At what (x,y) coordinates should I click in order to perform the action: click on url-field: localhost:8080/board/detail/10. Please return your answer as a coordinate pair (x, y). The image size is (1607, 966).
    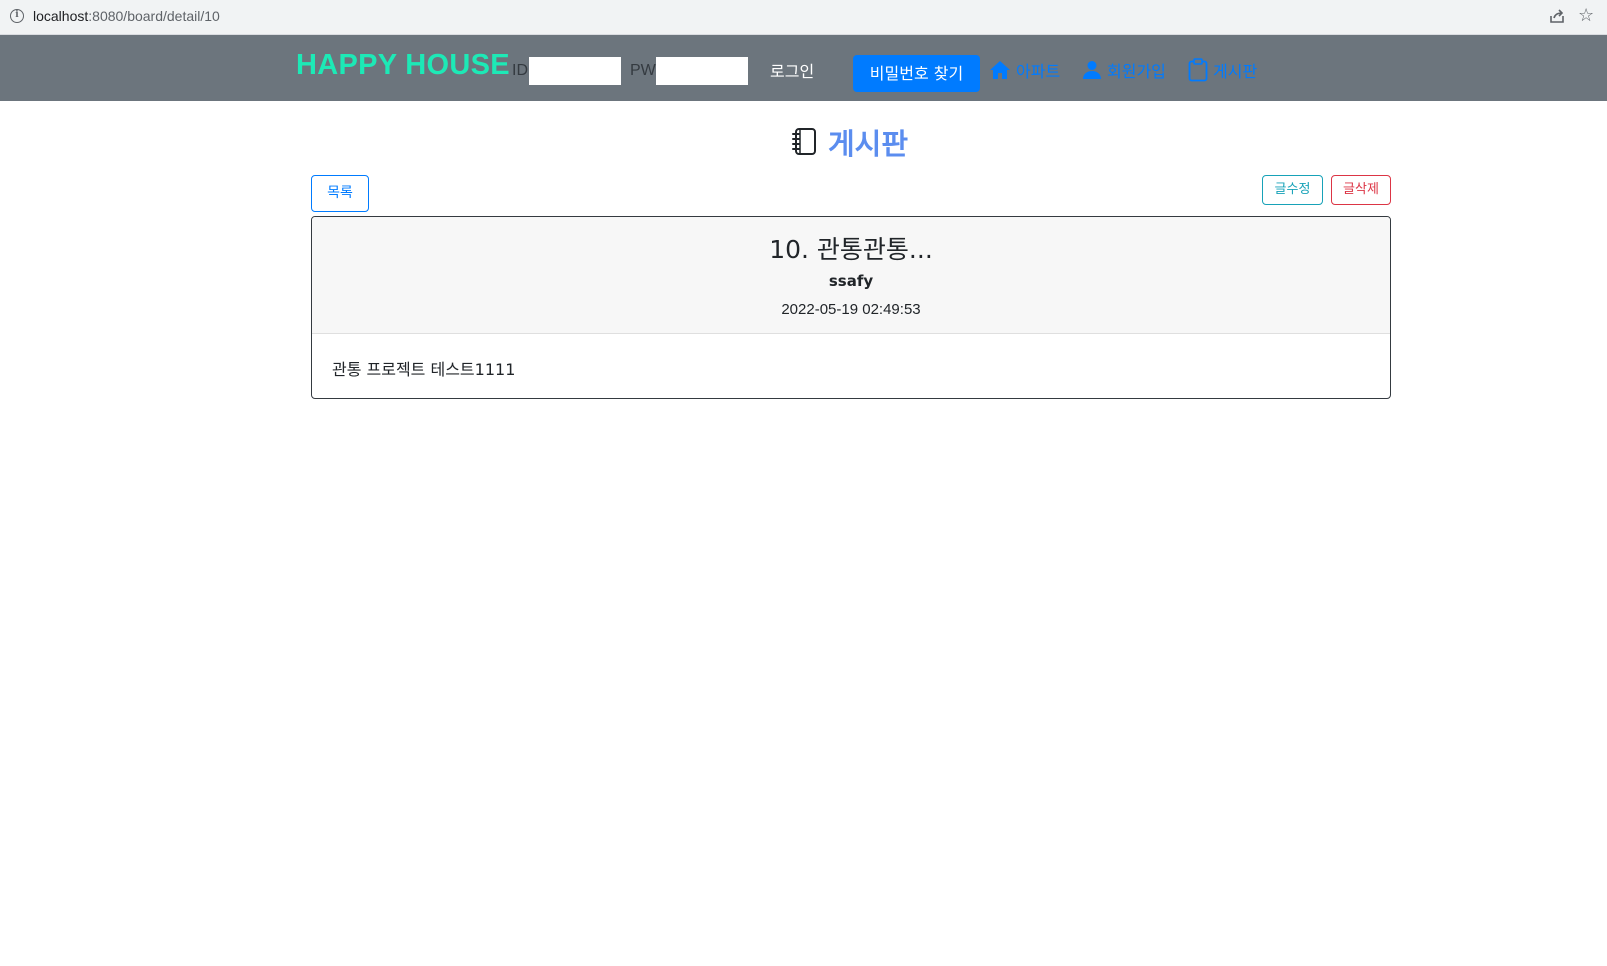
    Looking at the image, I should click on (126, 16).